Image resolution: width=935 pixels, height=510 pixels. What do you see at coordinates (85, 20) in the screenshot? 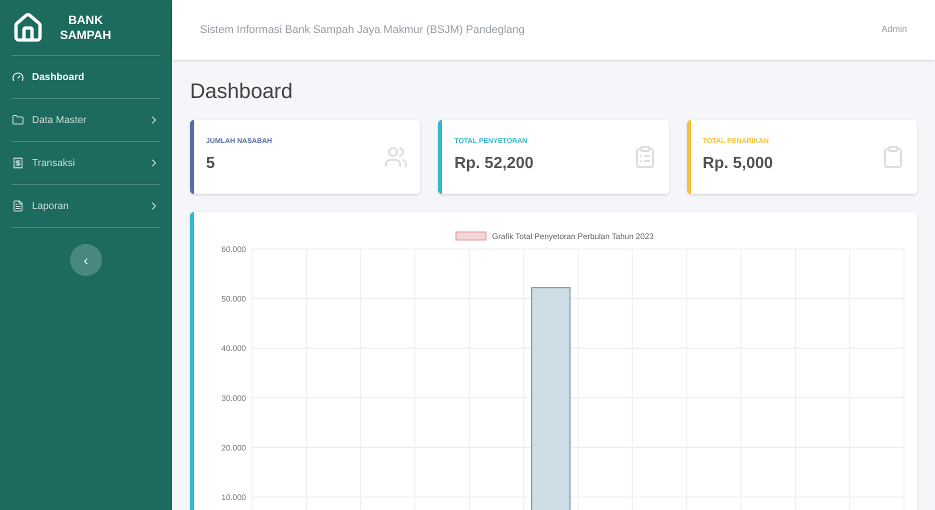
I see `brand-name: BANK` at bounding box center [85, 20].